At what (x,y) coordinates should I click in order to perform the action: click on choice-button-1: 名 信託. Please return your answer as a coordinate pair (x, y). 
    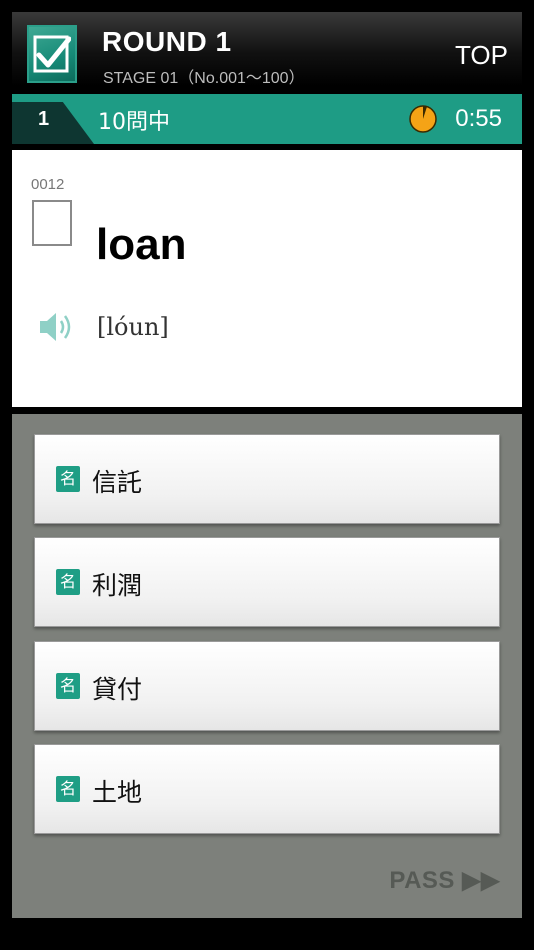
    Looking at the image, I should click on (267, 479).